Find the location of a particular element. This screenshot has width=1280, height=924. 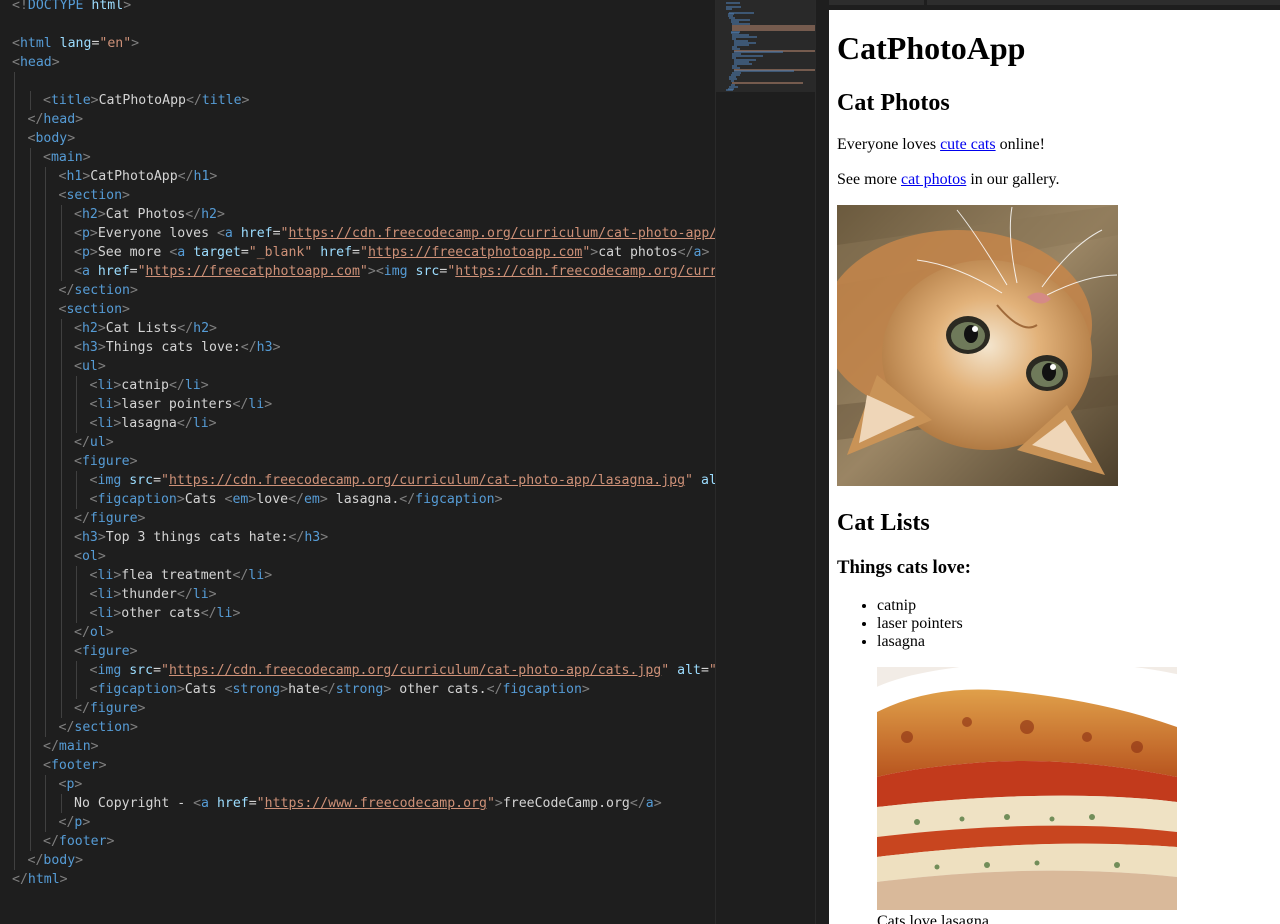

code-line: </p> is located at coordinates (75, 822).